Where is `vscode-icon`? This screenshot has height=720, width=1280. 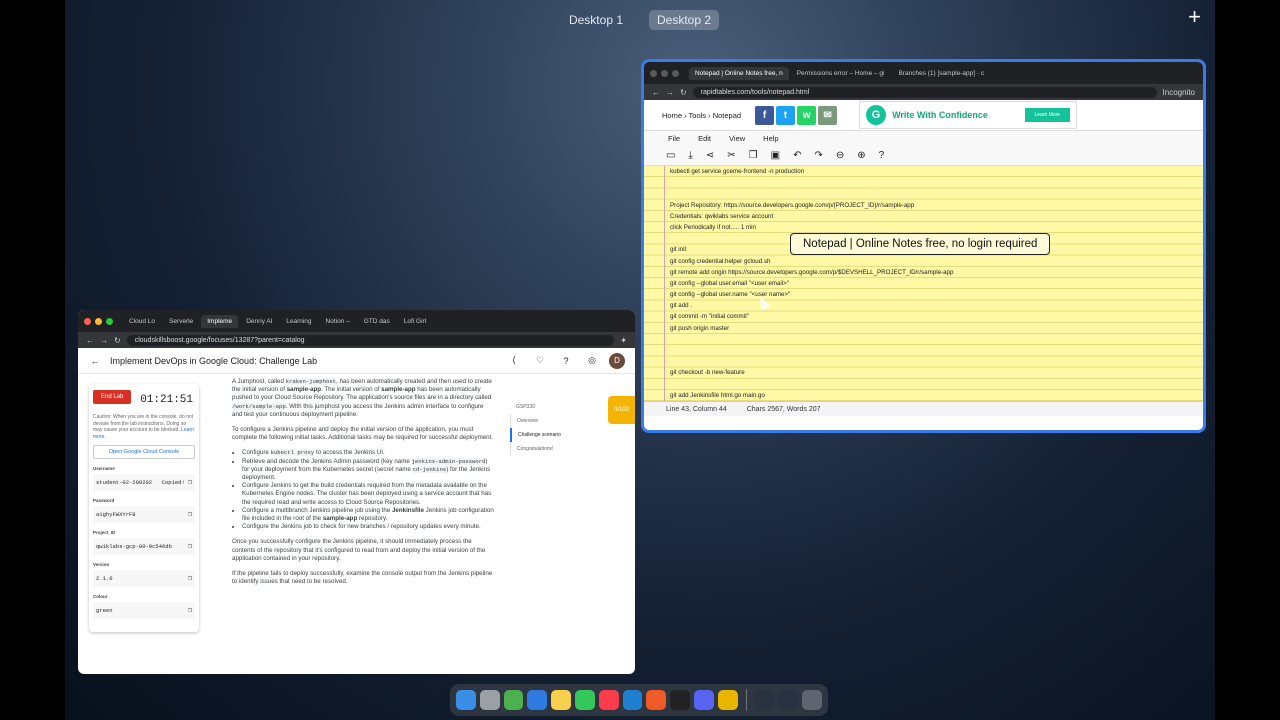 vscode-icon is located at coordinates (632, 700).